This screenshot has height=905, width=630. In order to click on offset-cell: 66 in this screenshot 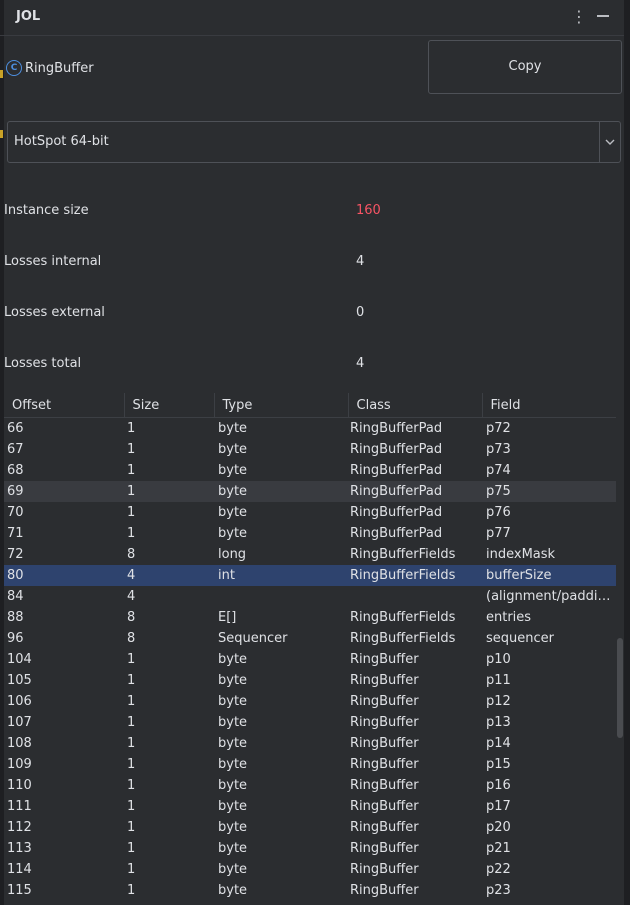, I will do `click(15, 428)`.